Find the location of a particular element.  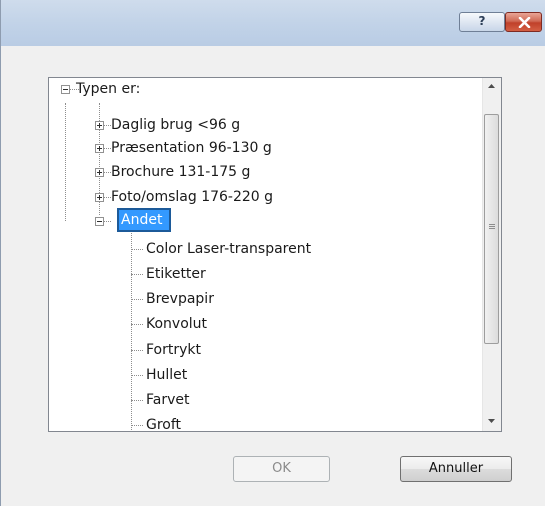

help-button: ? is located at coordinates (482, 22).